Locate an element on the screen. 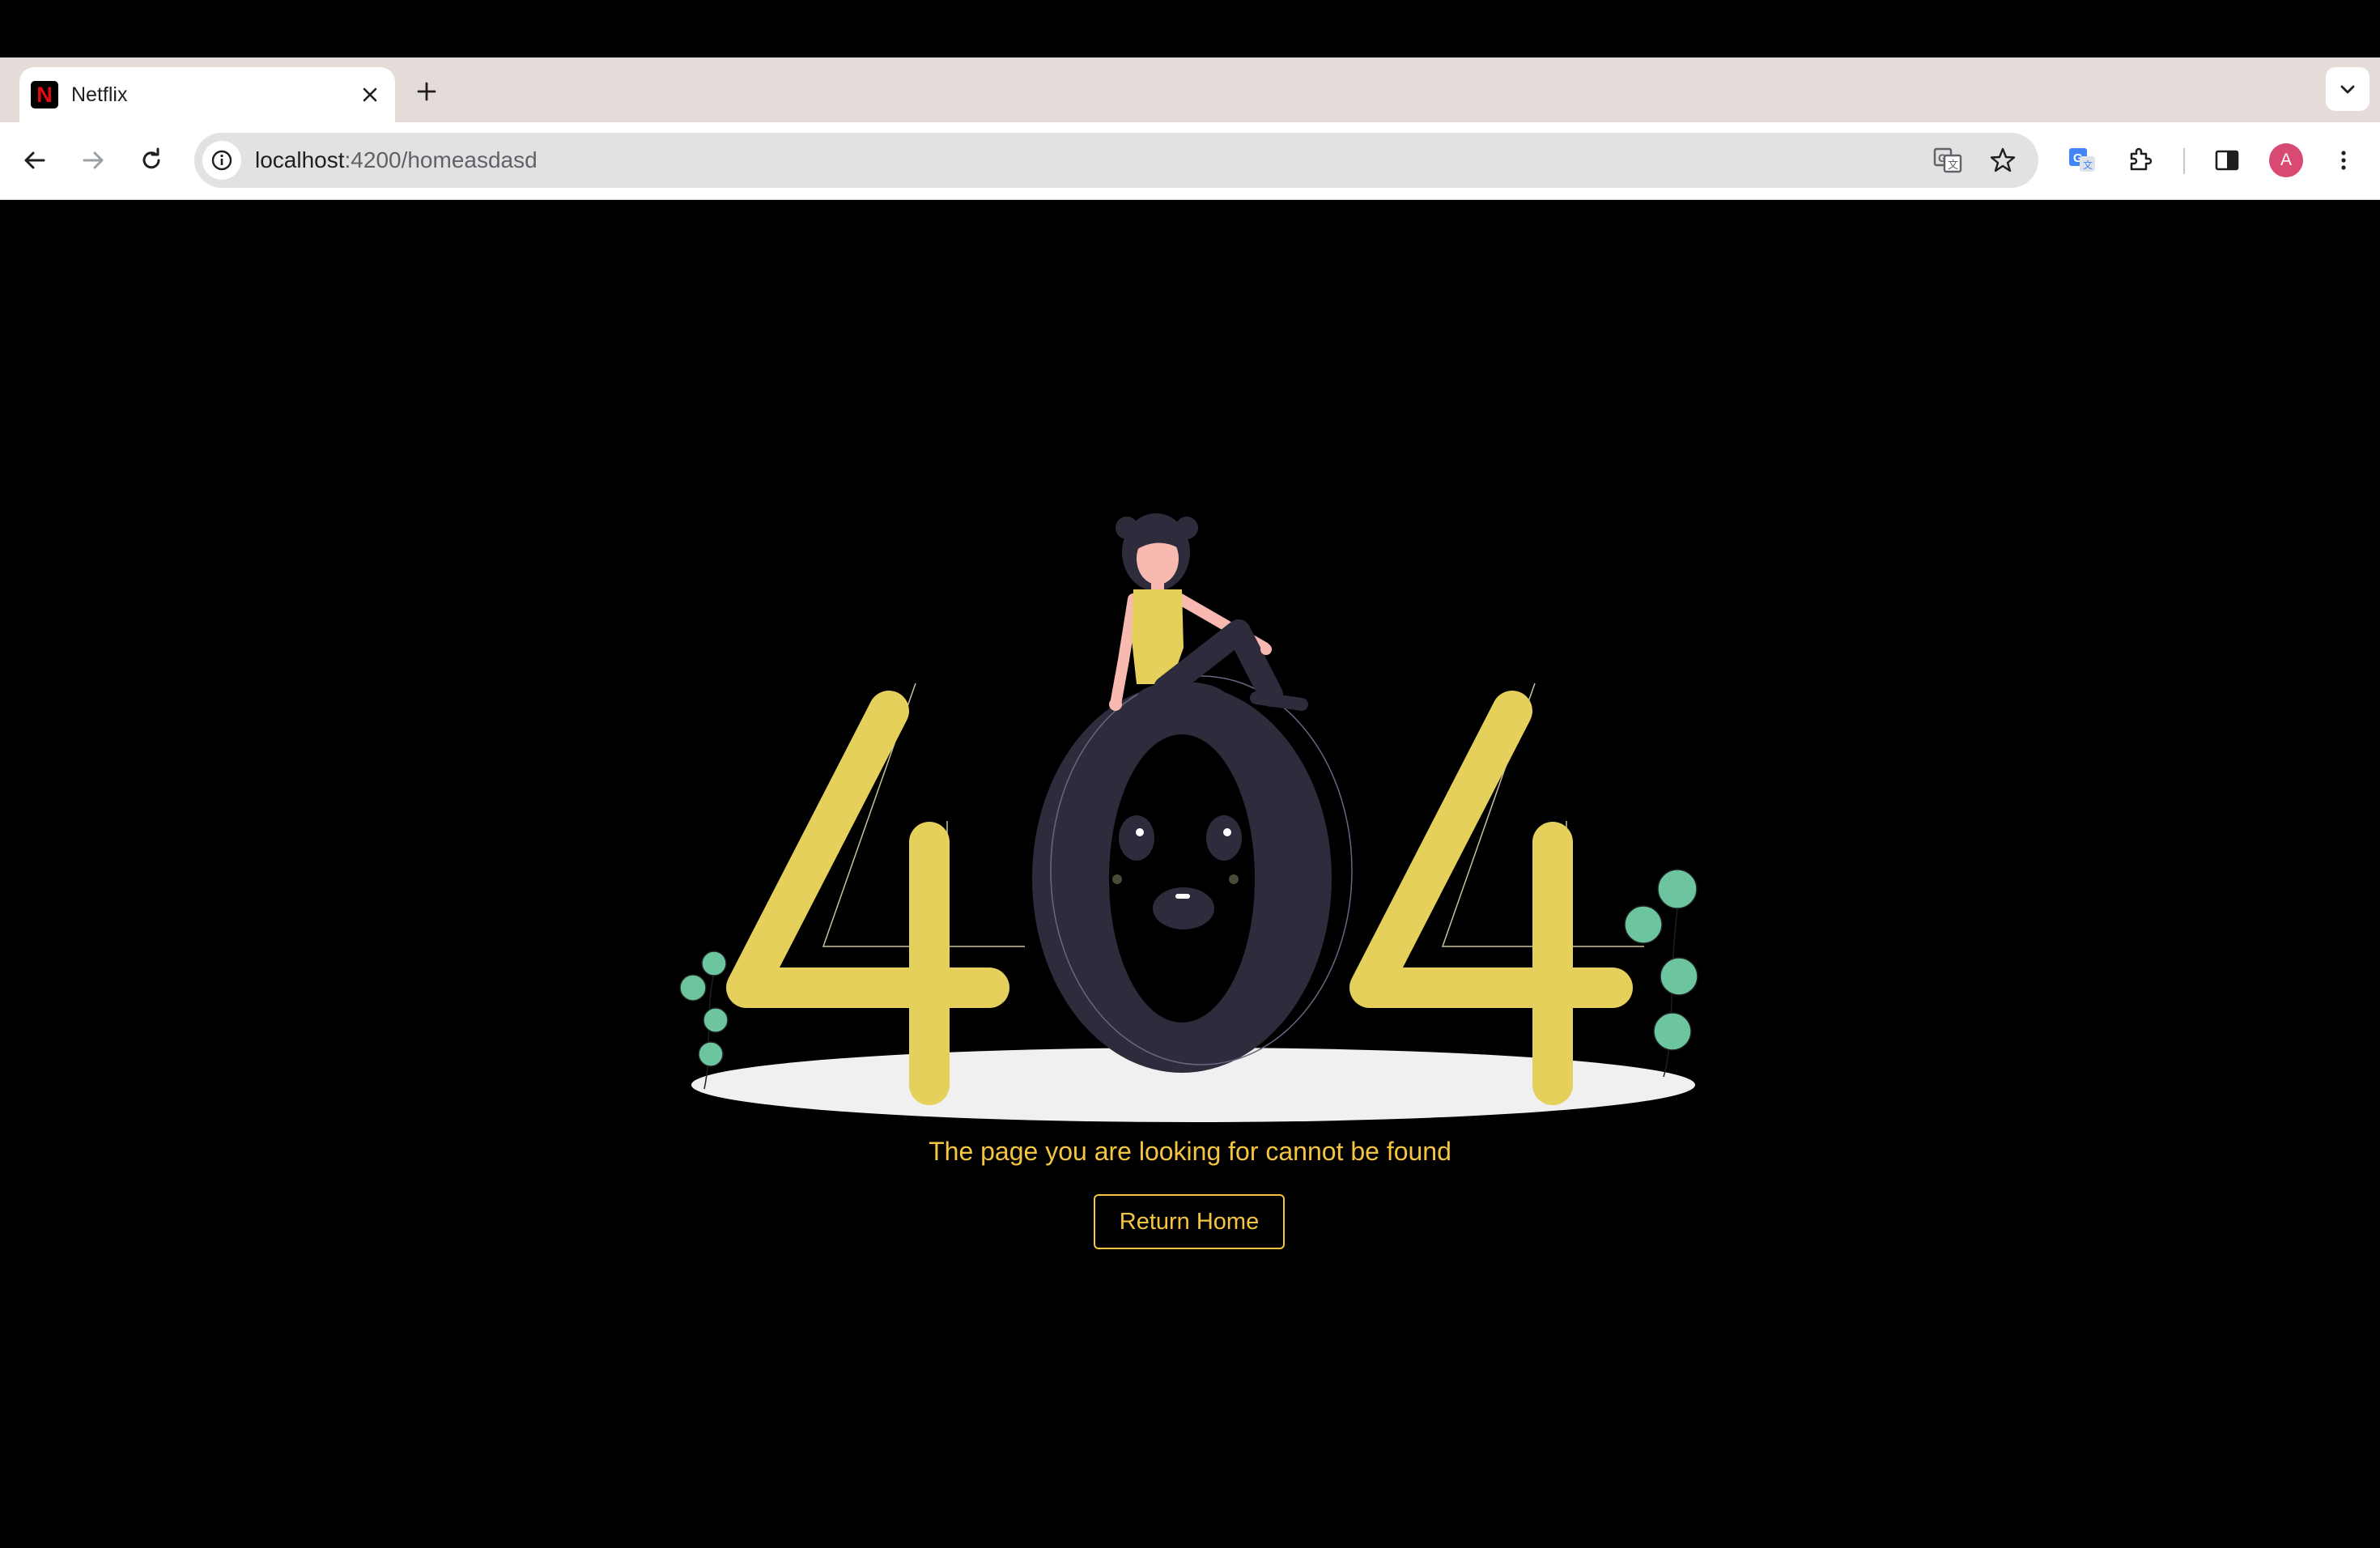 This screenshot has width=2380, height=1548. girl-figure-icon is located at coordinates (1209, 614).